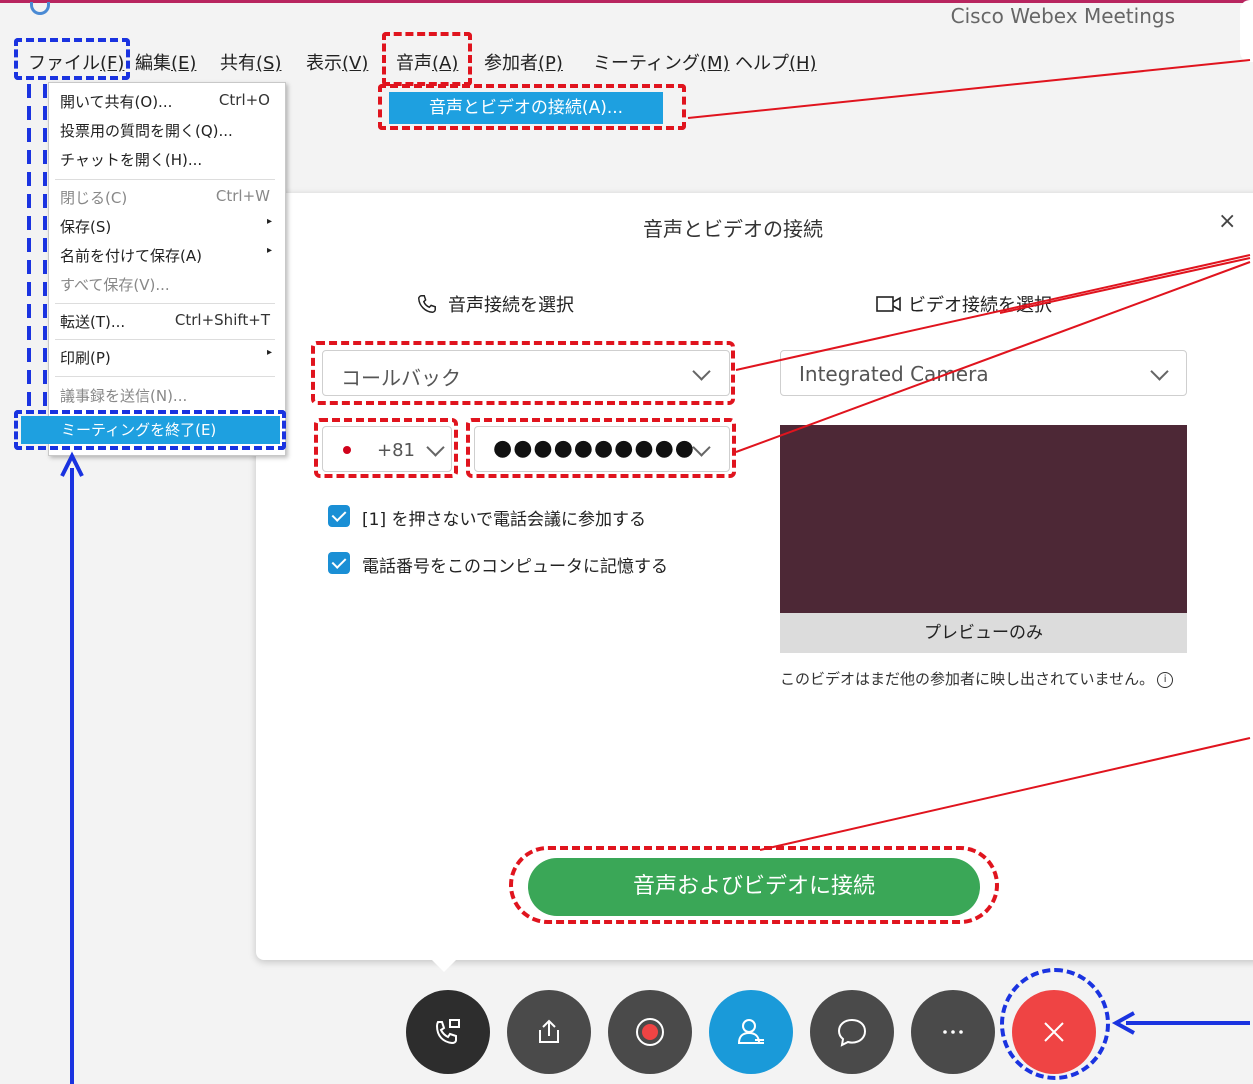 This screenshot has height=1084, width=1253. What do you see at coordinates (1180, 1023) in the screenshot?
I see `arrow-left-blue` at bounding box center [1180, 1023].